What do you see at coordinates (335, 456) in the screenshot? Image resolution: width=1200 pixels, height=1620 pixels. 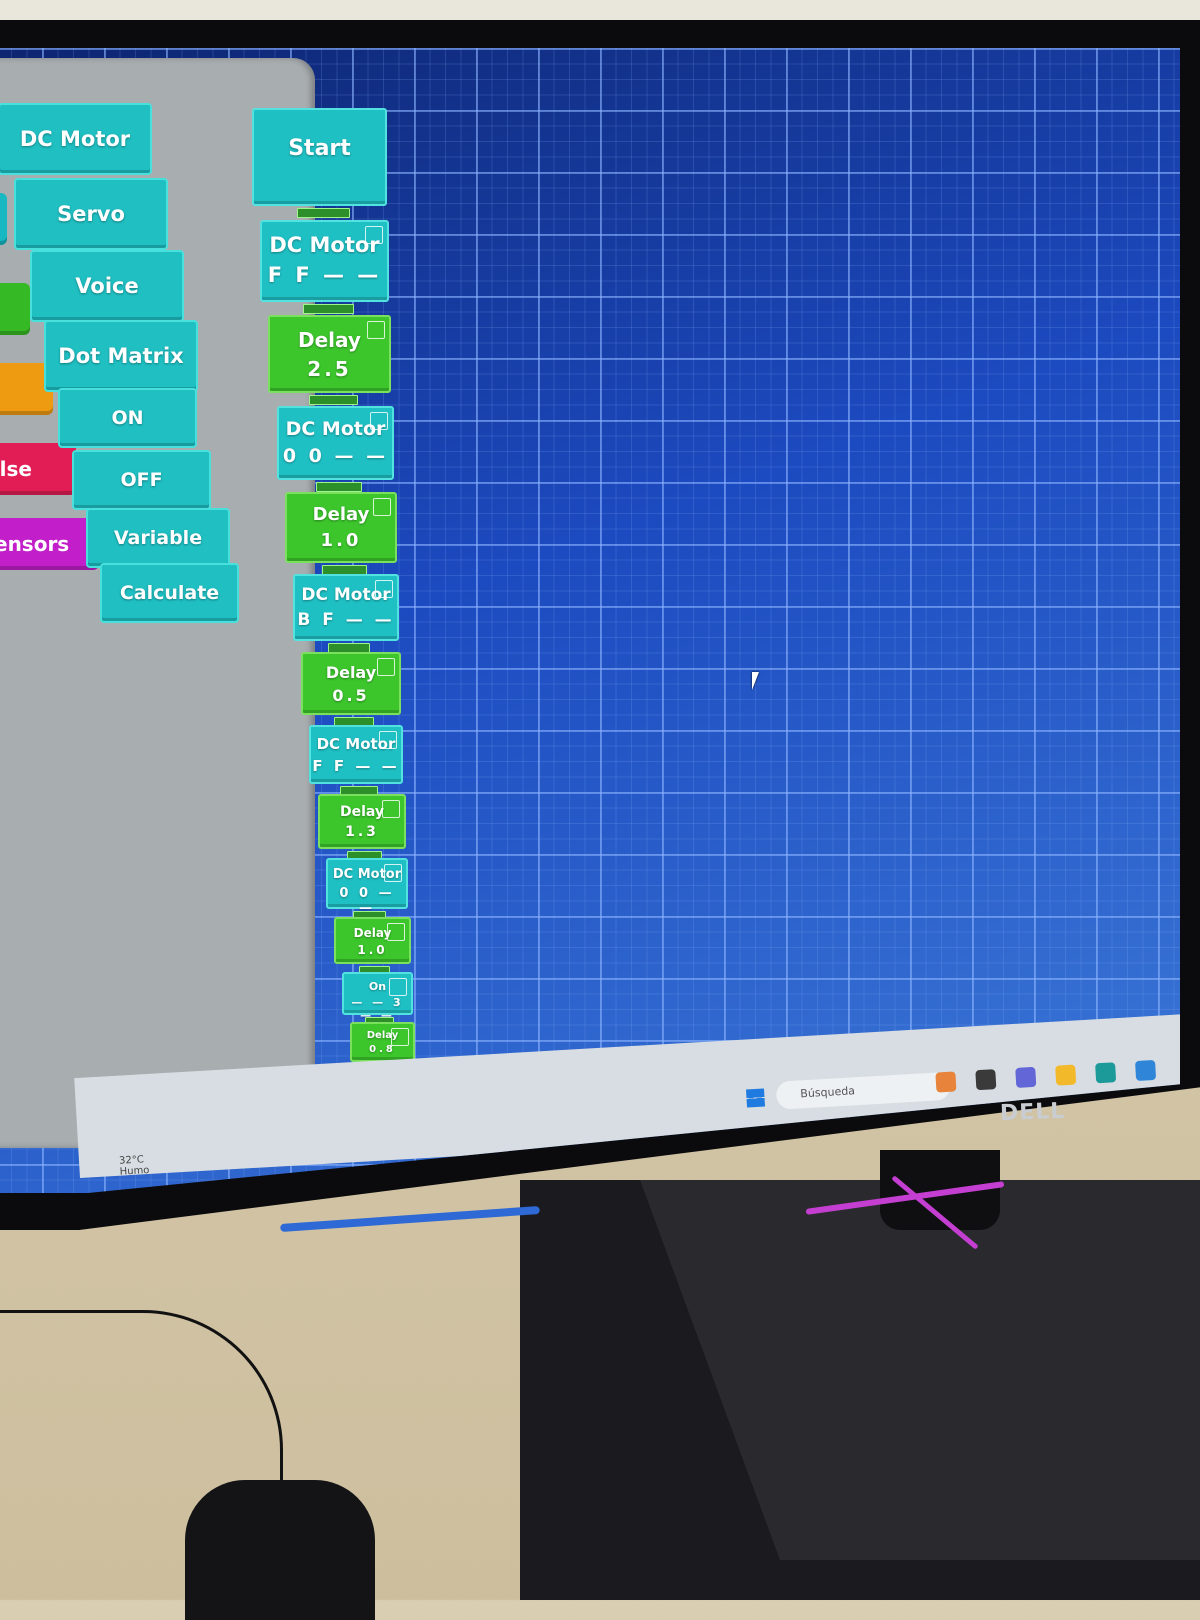 I see `block-value: 0 0 — —` at bounding box center [335, 456].